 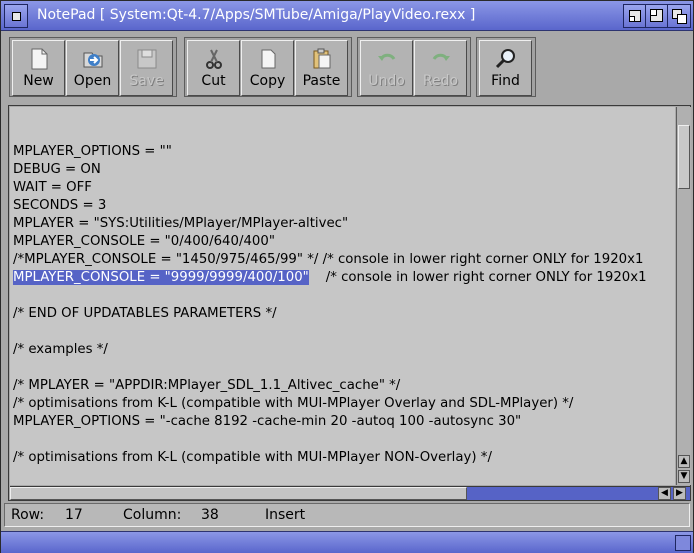 I want to click on resize-handle-icon, so click(x=683, y=543).